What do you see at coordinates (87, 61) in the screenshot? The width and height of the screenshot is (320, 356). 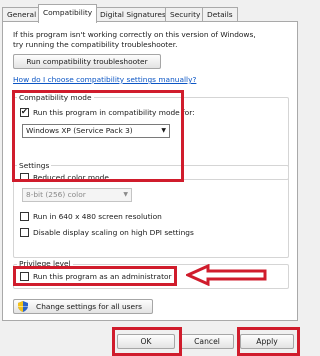 I see `run-troubleshooter-button: Run compatibility troubleshooter` at bounding box center [87, 61].